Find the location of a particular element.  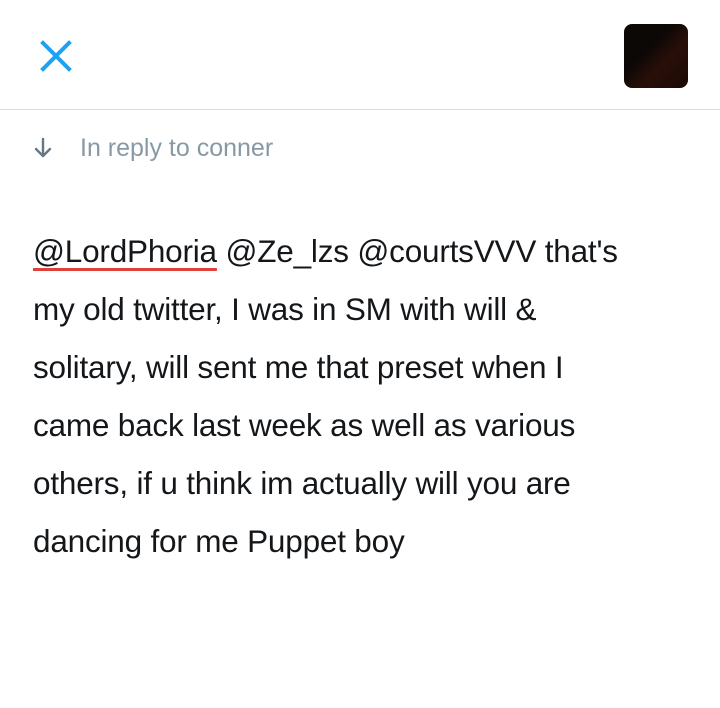

mention-ze-lzs: @Ze_lzs is located at coordinates (287, 251).